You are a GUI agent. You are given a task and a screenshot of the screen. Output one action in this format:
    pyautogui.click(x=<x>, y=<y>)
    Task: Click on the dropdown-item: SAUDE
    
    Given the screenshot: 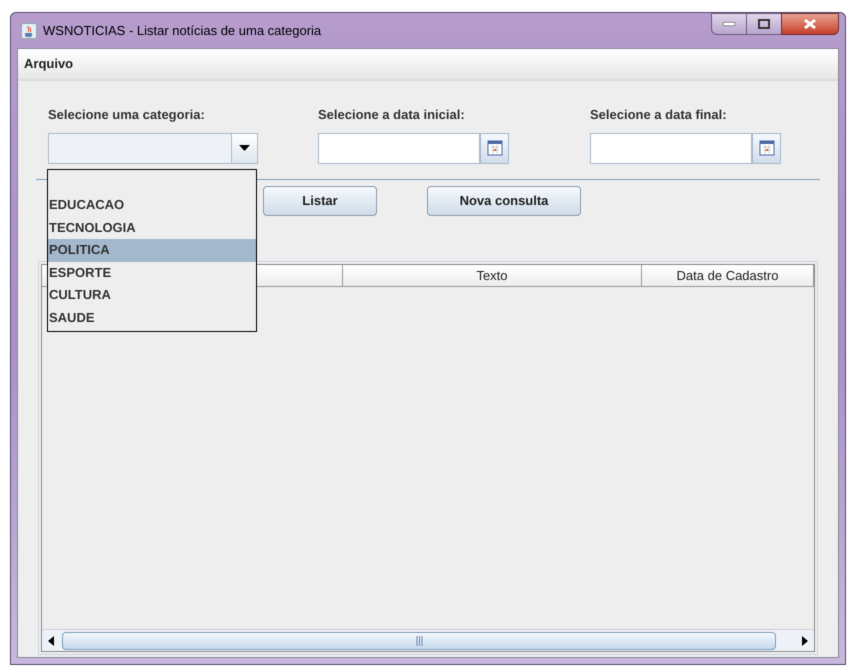 What is the action you would take?
    pyautogui.click(x=152, y=318)
    